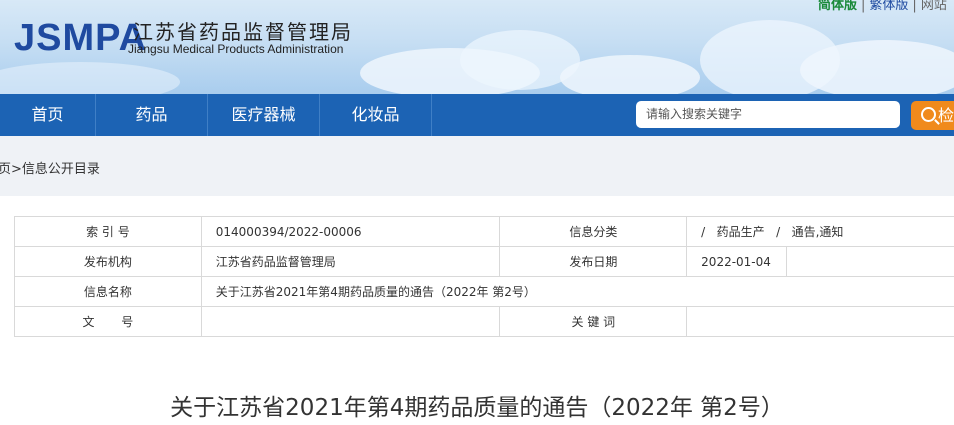 This screenshot has height=425, width=954. Describe the element at coordinates (477, 166) in the screenshot. I see `breadcrumb-bar: 页>信息公开目录` at that location.